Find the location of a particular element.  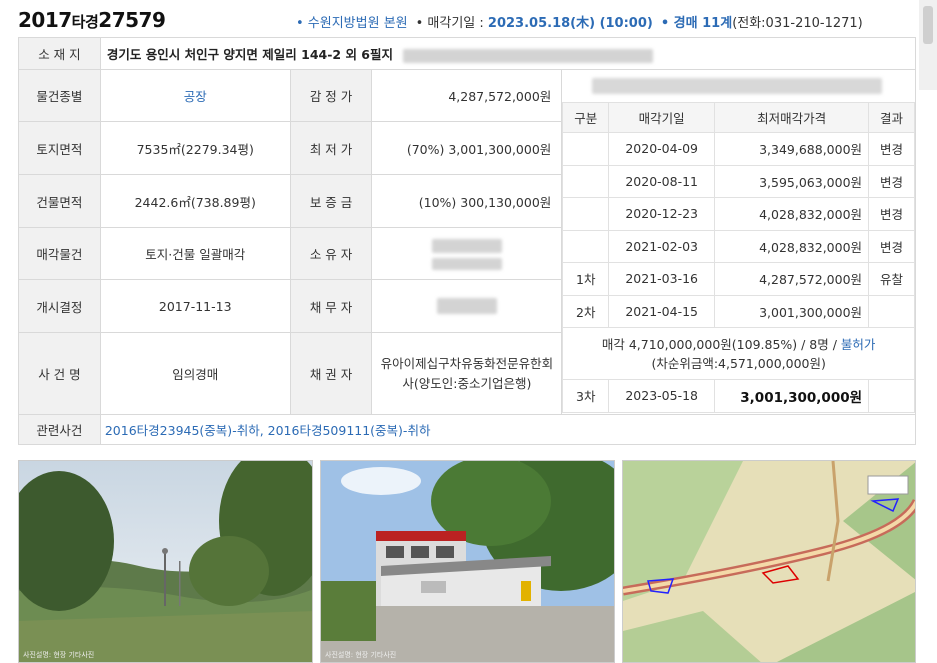

location-cell: 경기도 용인시 처인구 양지면 제일리 144-2 외 6필지 is located at coordinates (508, 53).